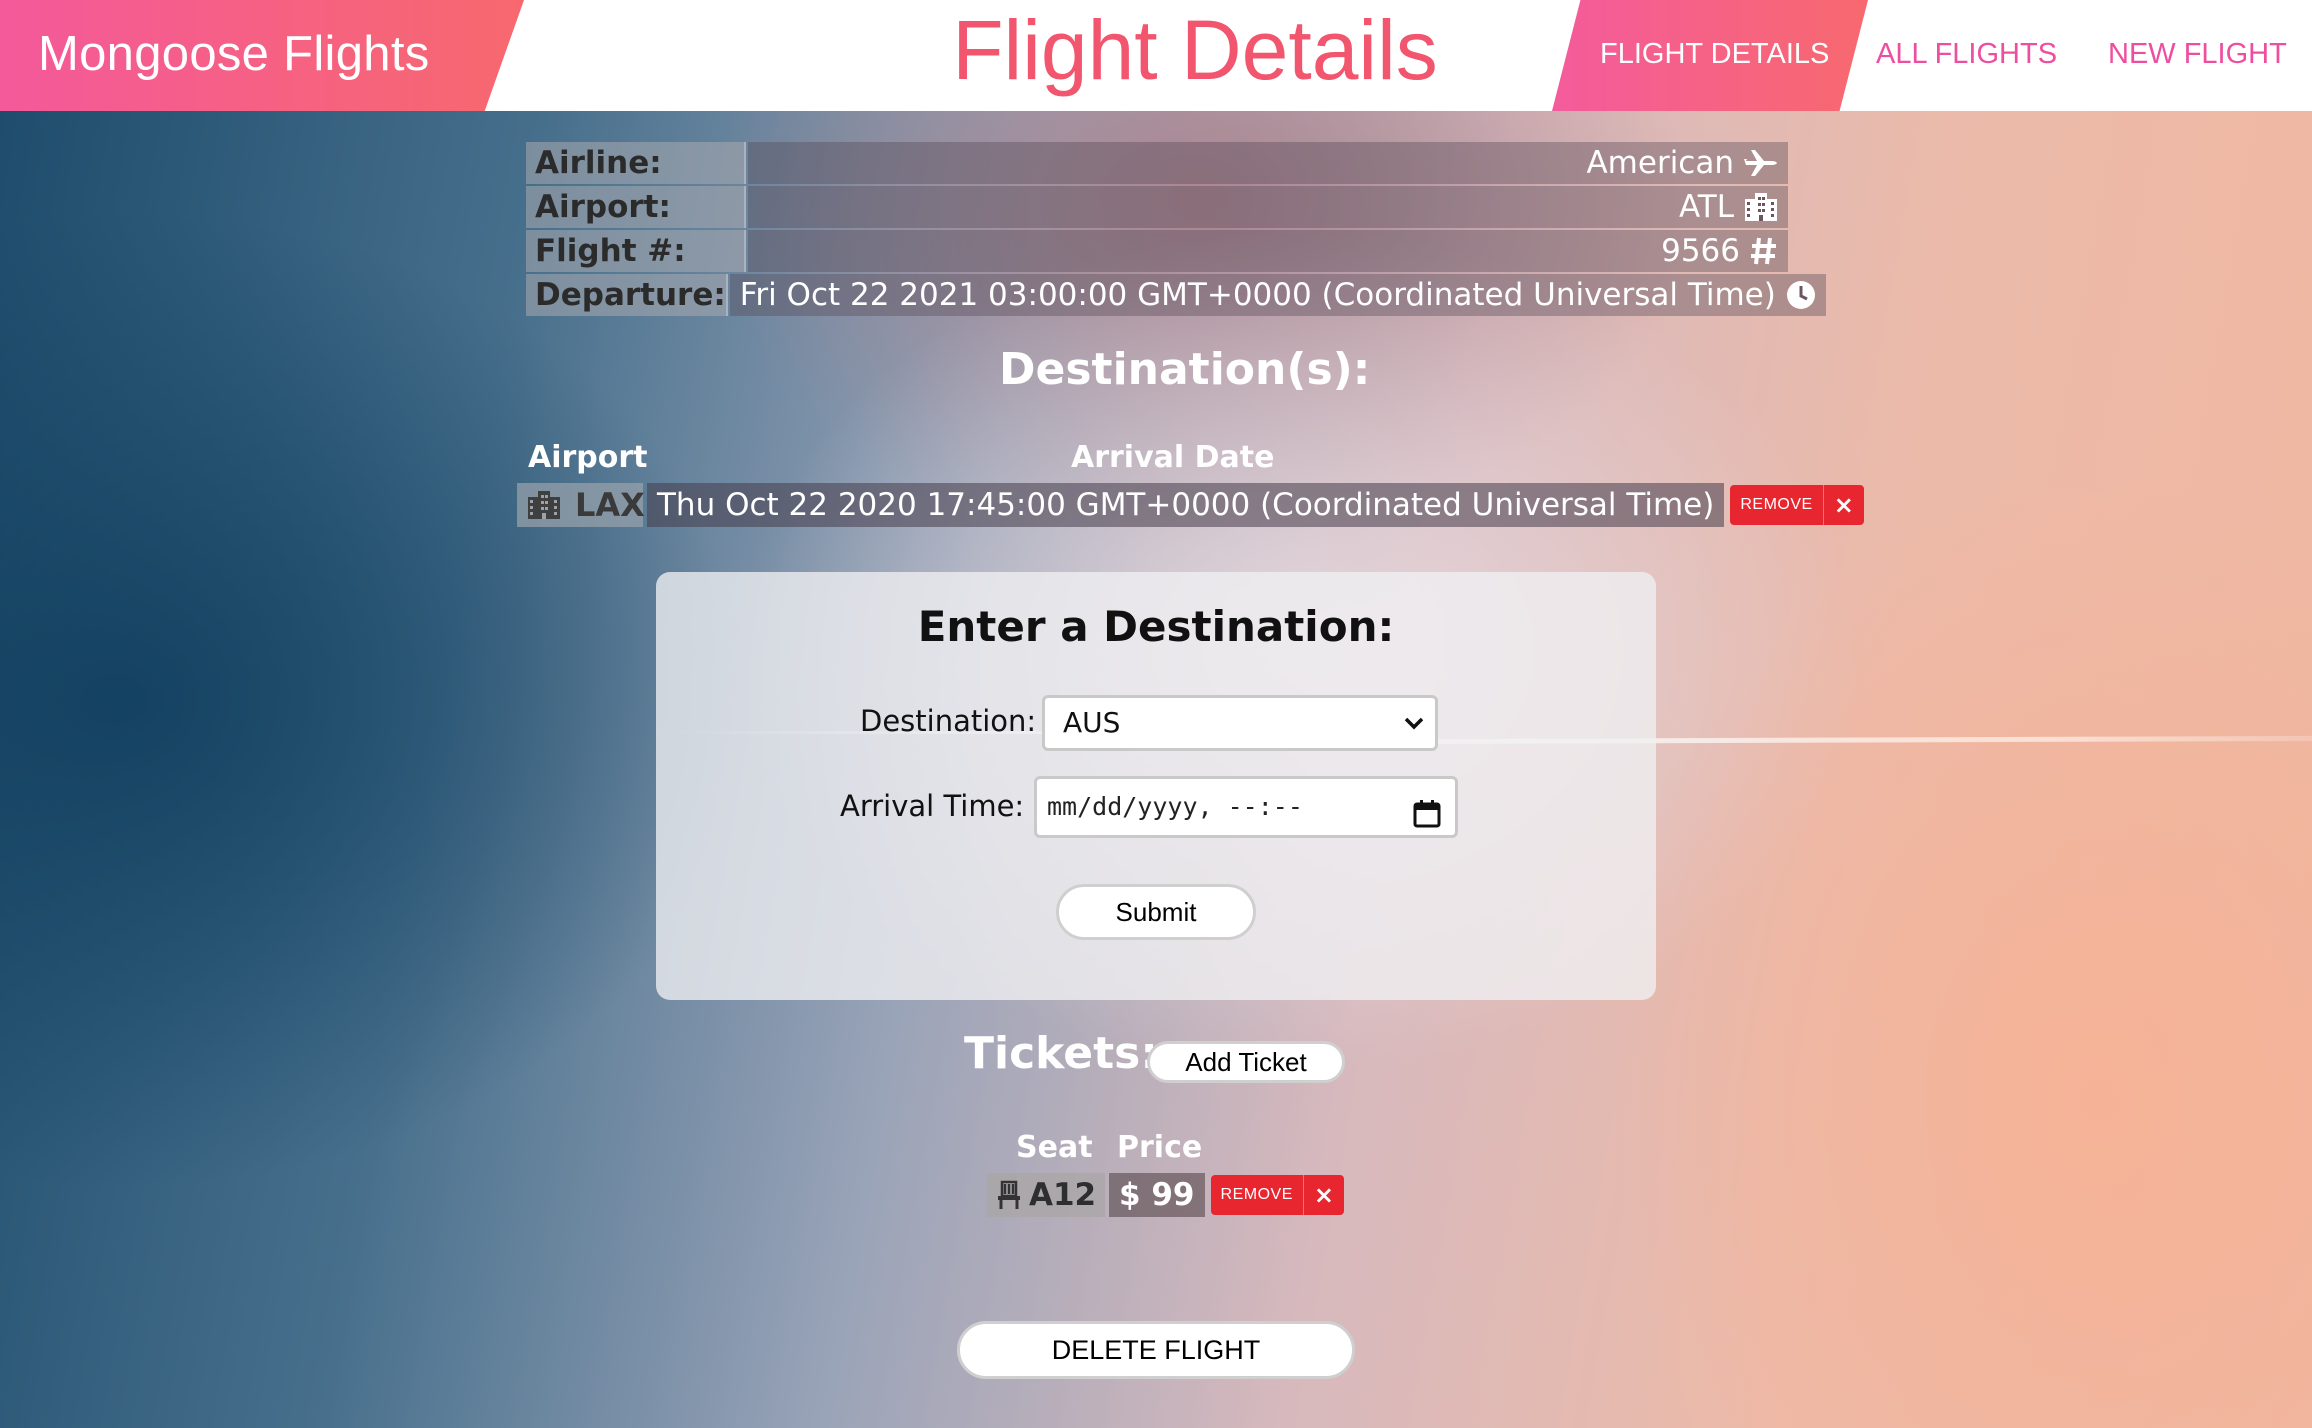 Image resolution: width=2312 pixels, height=1428 pixels. Describe the element at coordinates (1801, 295) in the screenshot. I see `clock-icon` at that location.